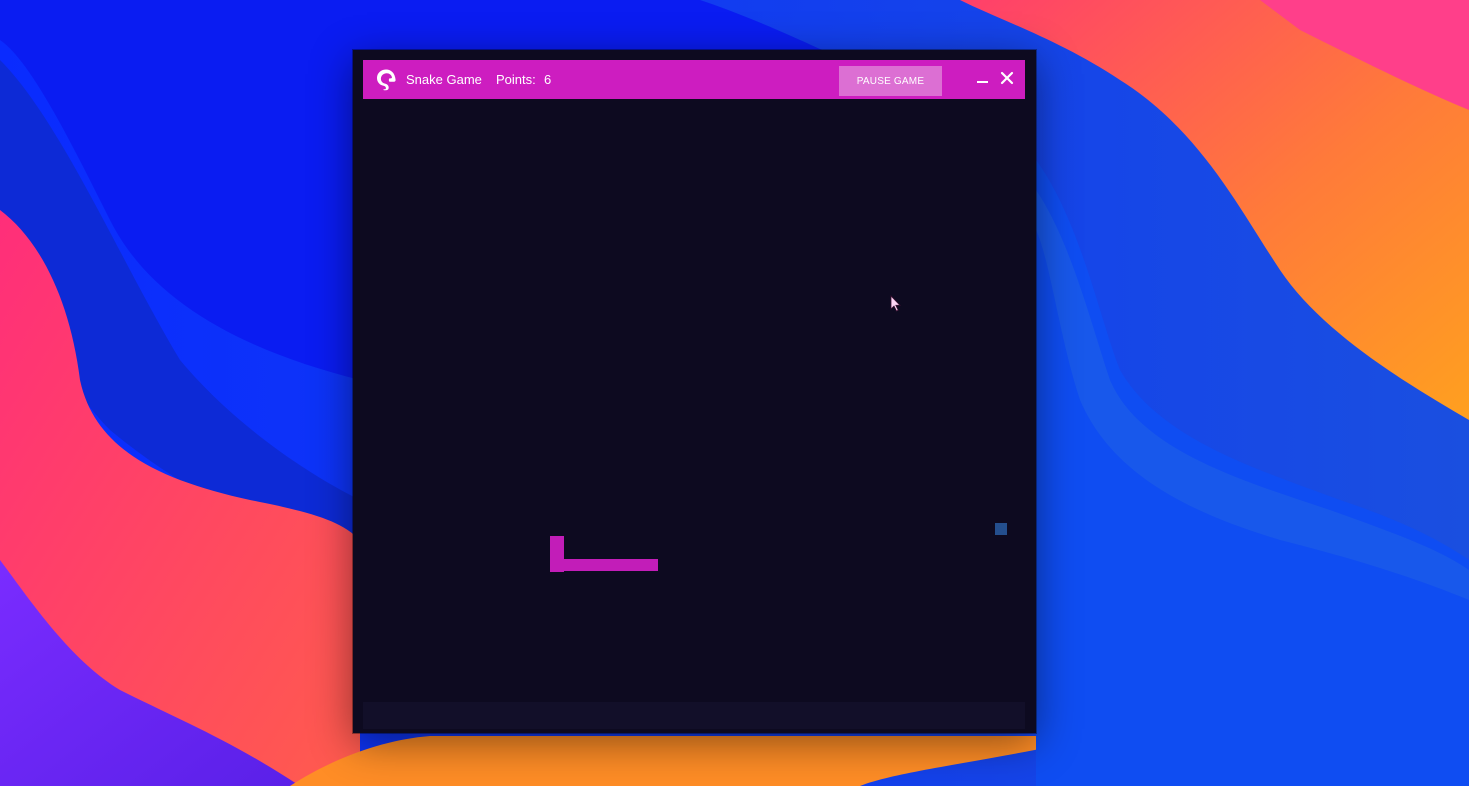  I want to click on points-label: Points:, so click(516, 79).